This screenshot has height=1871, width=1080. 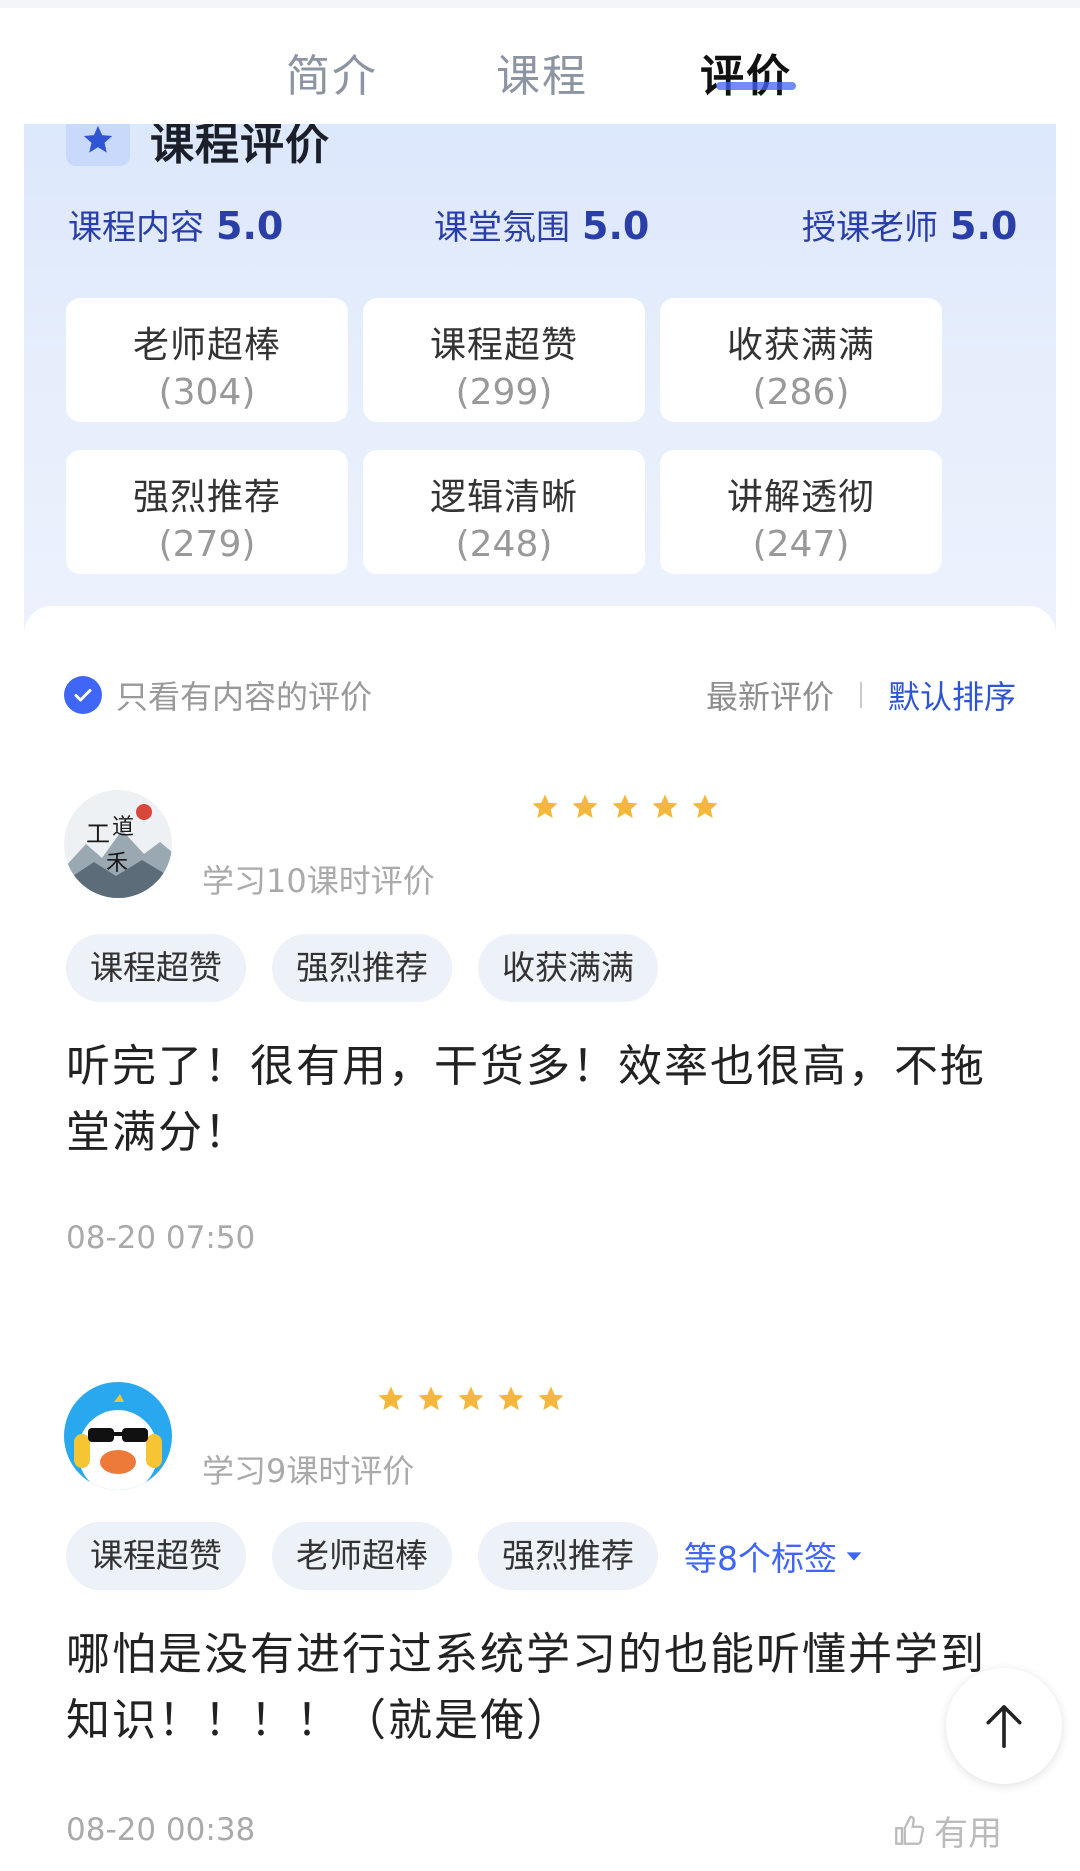 What do you see at coordinates (540, 4) in the screenshot?
I see `scrolled-header-strip` at bounding box center [540, 4].